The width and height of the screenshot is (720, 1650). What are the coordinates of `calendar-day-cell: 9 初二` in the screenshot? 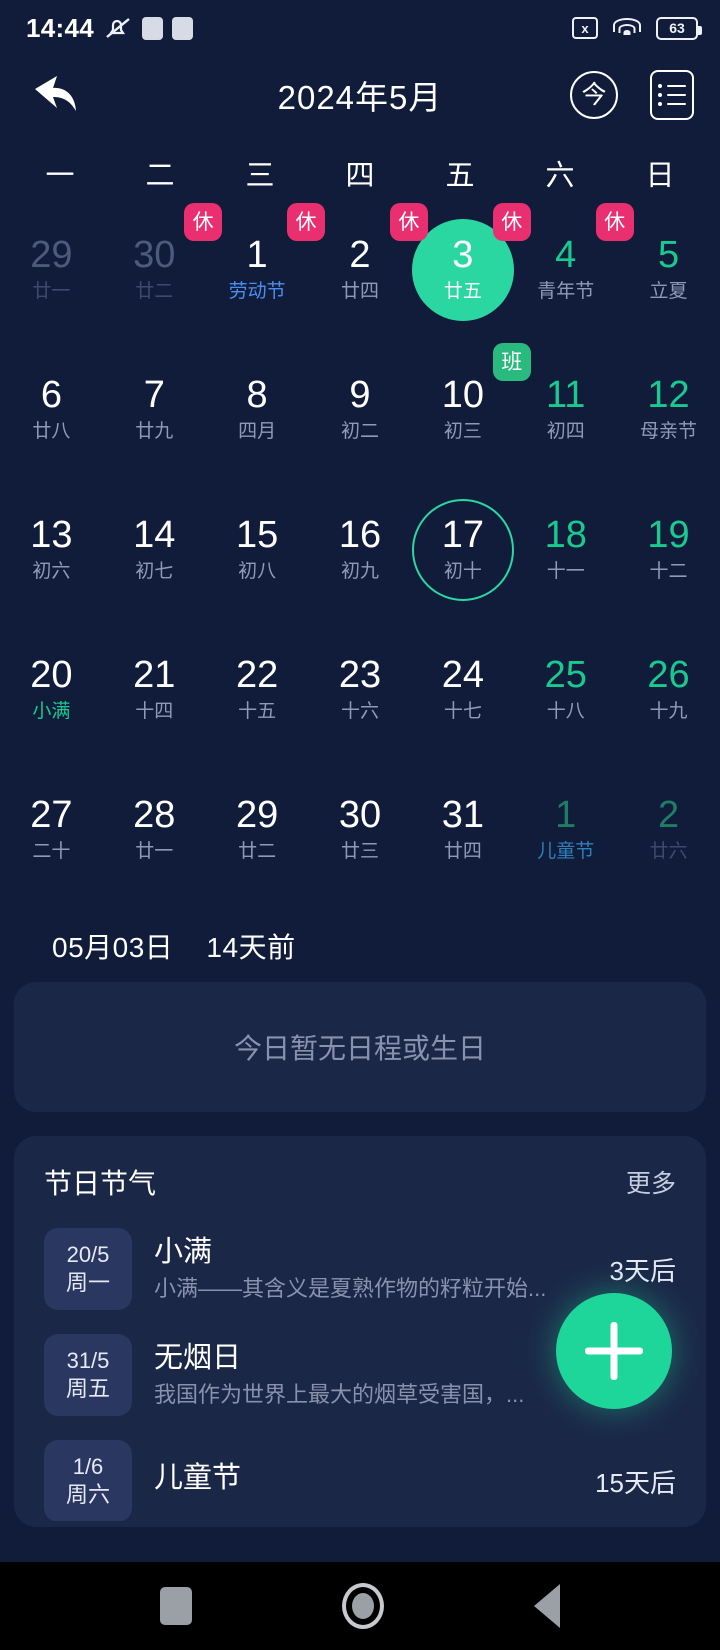 It's located at (360, 410).